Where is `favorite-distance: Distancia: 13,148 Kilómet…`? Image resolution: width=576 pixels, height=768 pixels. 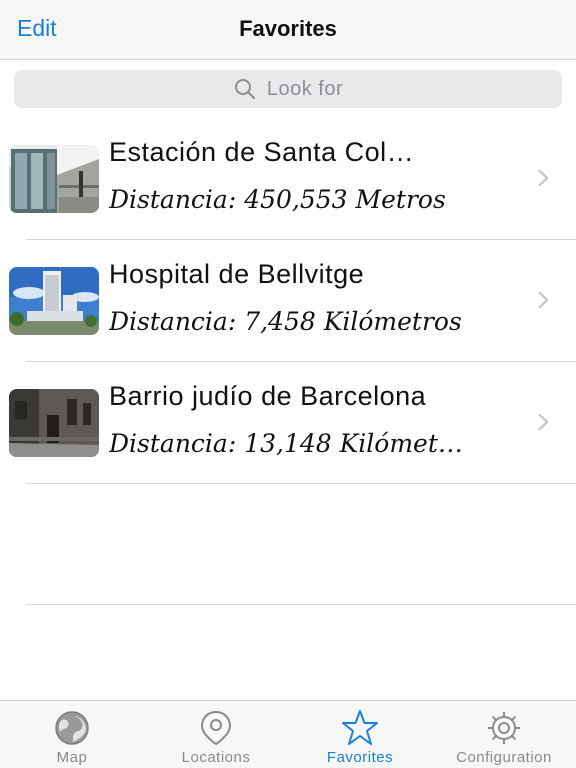
favorite-distance: Distancia: 13,148 Kilómet… is located at coordinates (286, 443).